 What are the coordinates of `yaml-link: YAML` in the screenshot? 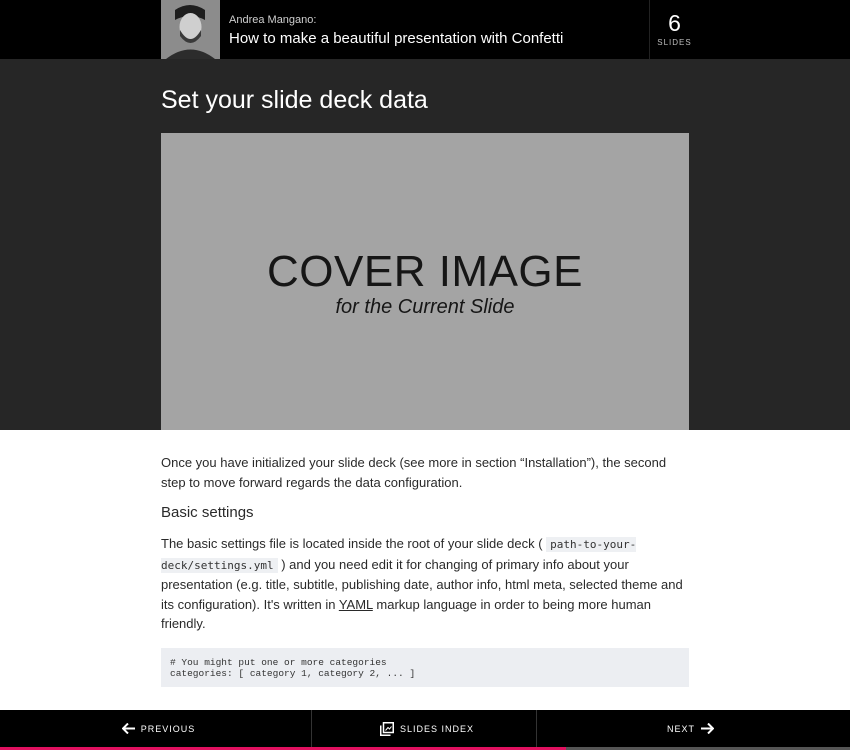 It's located at (356, 604).